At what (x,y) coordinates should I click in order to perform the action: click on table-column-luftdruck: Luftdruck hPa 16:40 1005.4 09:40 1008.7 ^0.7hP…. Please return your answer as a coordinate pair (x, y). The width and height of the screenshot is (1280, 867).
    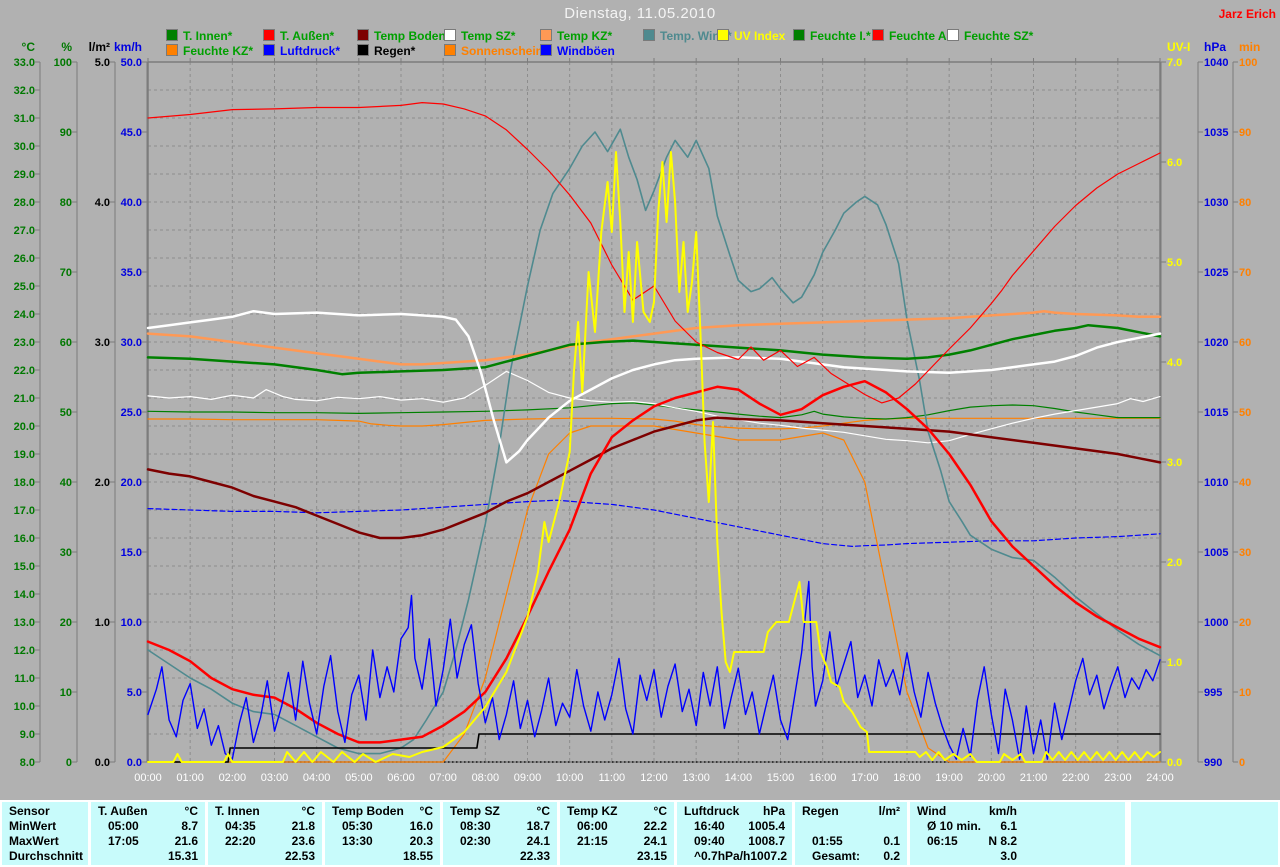
    Looking at the image, I should click on (733, 833).